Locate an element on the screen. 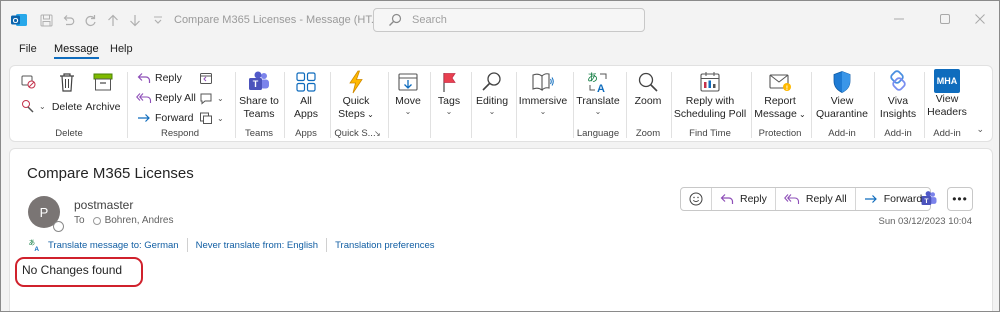  reply-all-icon is located at coordinates (144, 98).